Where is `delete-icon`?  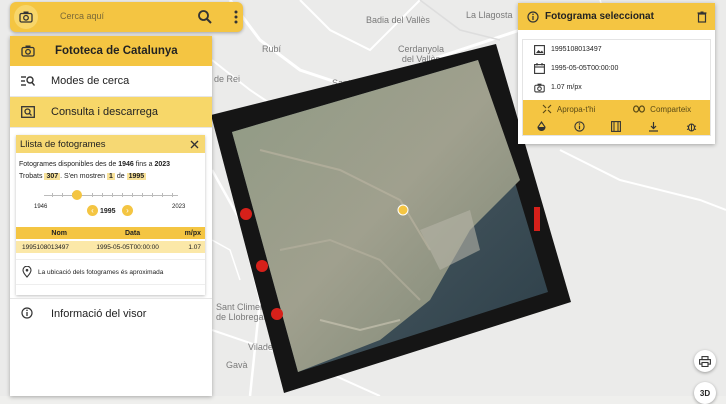
delete-icon is located at coordinates (702, 17).